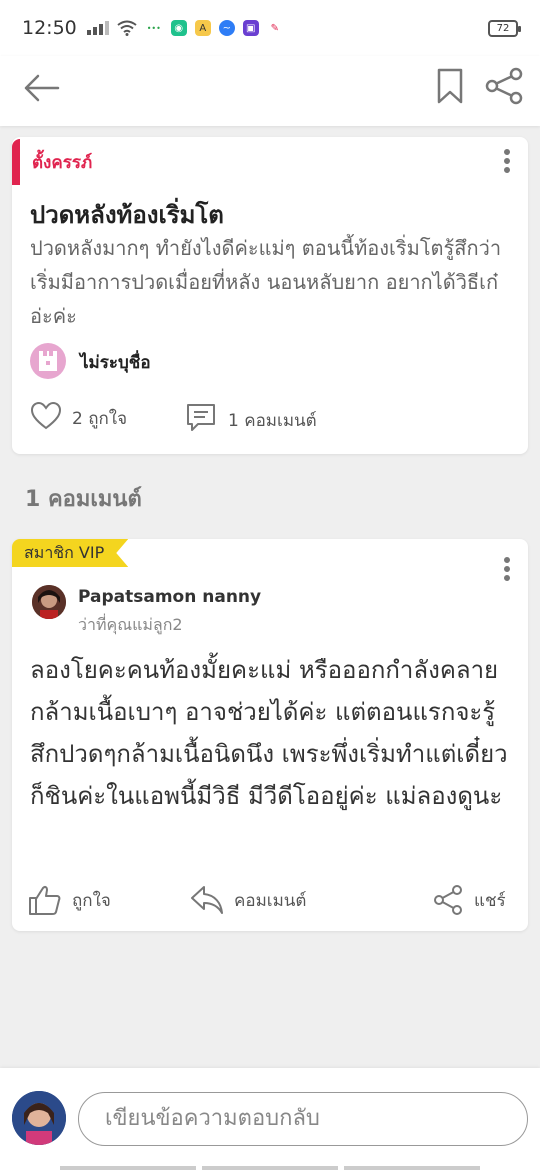 The width and height of the screenshot is (540, 1170). Describe the element at coordinates (83, 499) in the screenshot. I see `comments-count-heading: 1 คอมเมนต์` at that location.